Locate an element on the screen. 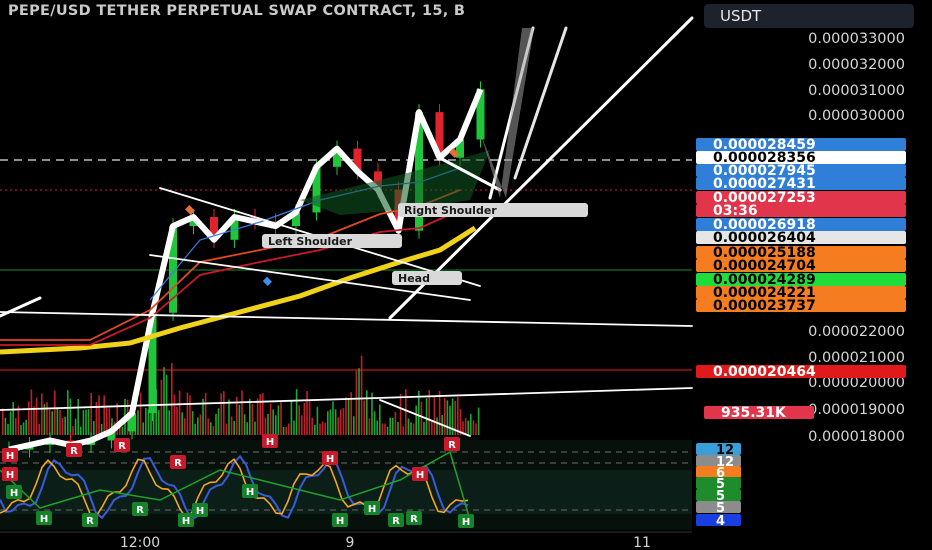 Image resolution: width=932 pixels, height=550 pixels. price-label: 935.31K is located at coordinates (759, 413).